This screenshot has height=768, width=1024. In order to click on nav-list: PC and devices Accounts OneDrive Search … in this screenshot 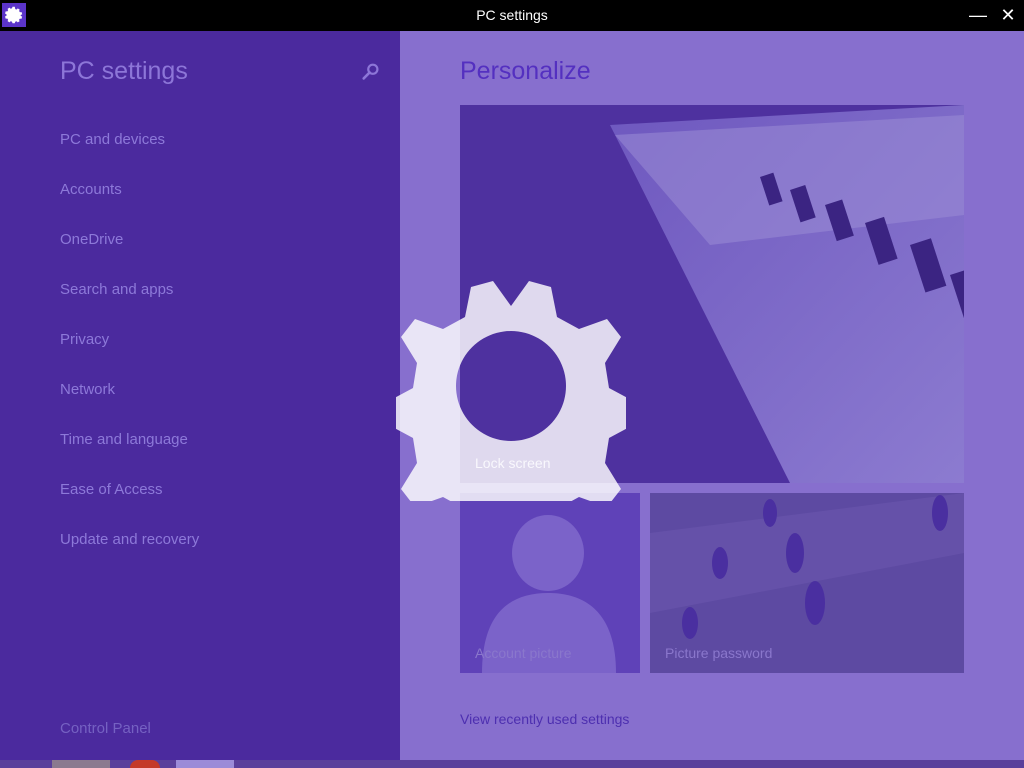, I will do `click(129, 356)`.